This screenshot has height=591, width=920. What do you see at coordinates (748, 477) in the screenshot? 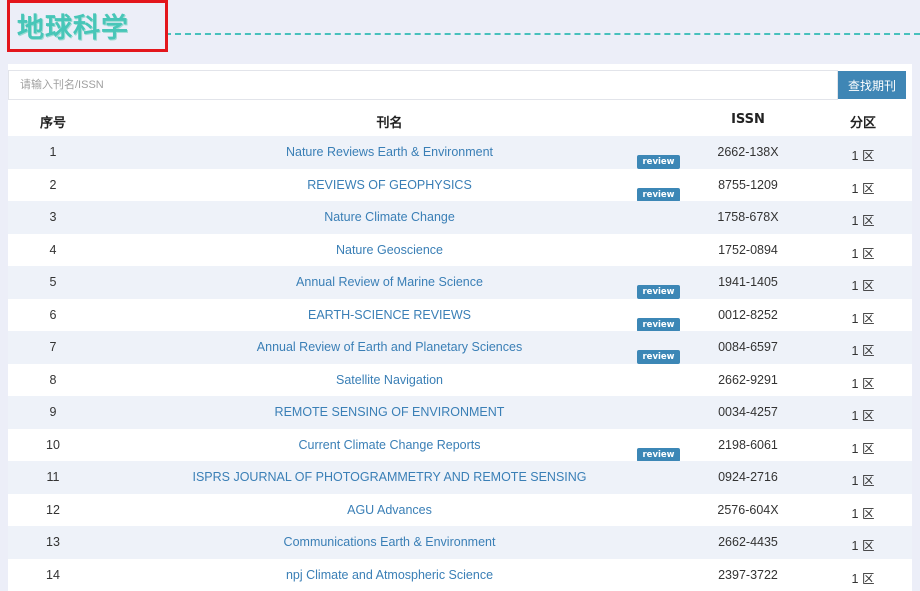
I see `issn-cell: 0924-2716` at bounding box center [748, 477].